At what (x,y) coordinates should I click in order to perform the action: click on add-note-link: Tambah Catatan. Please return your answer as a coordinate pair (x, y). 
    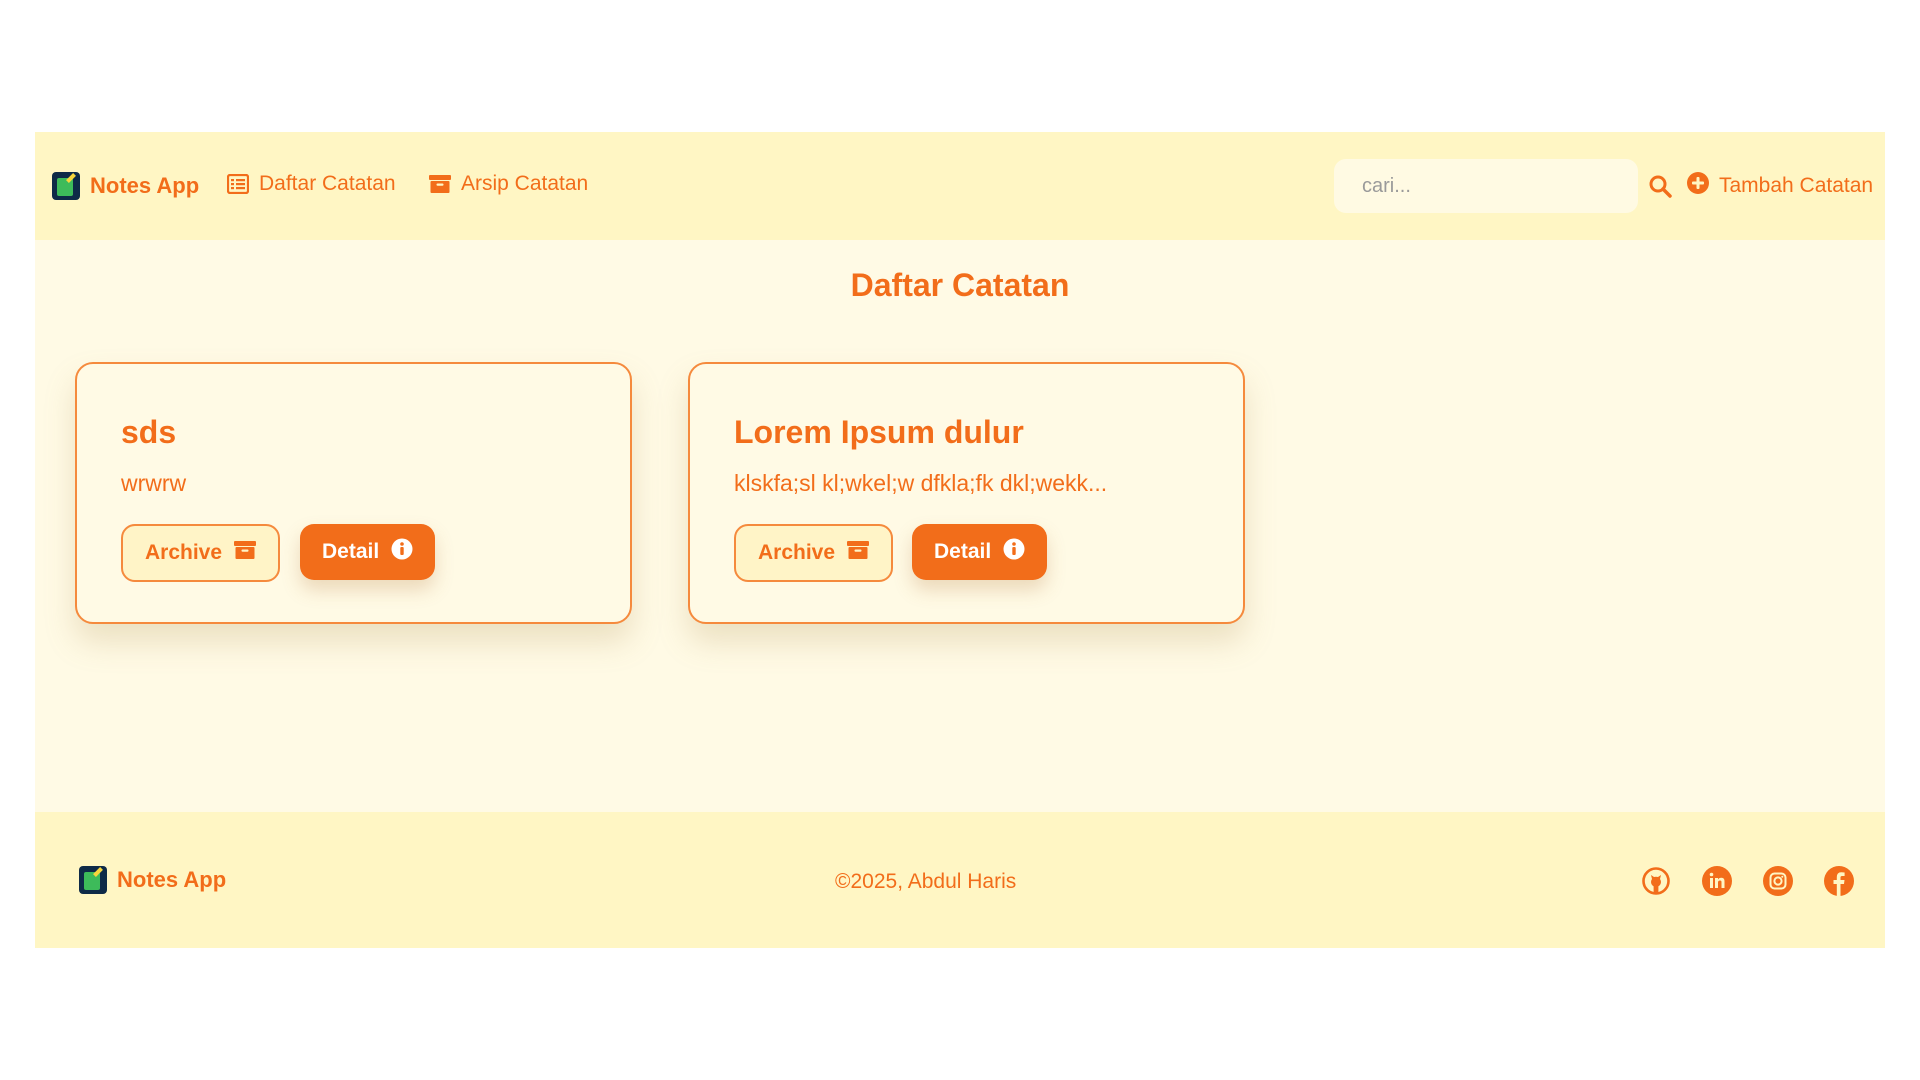
    Looking at the image, I should click on (1780, 186).